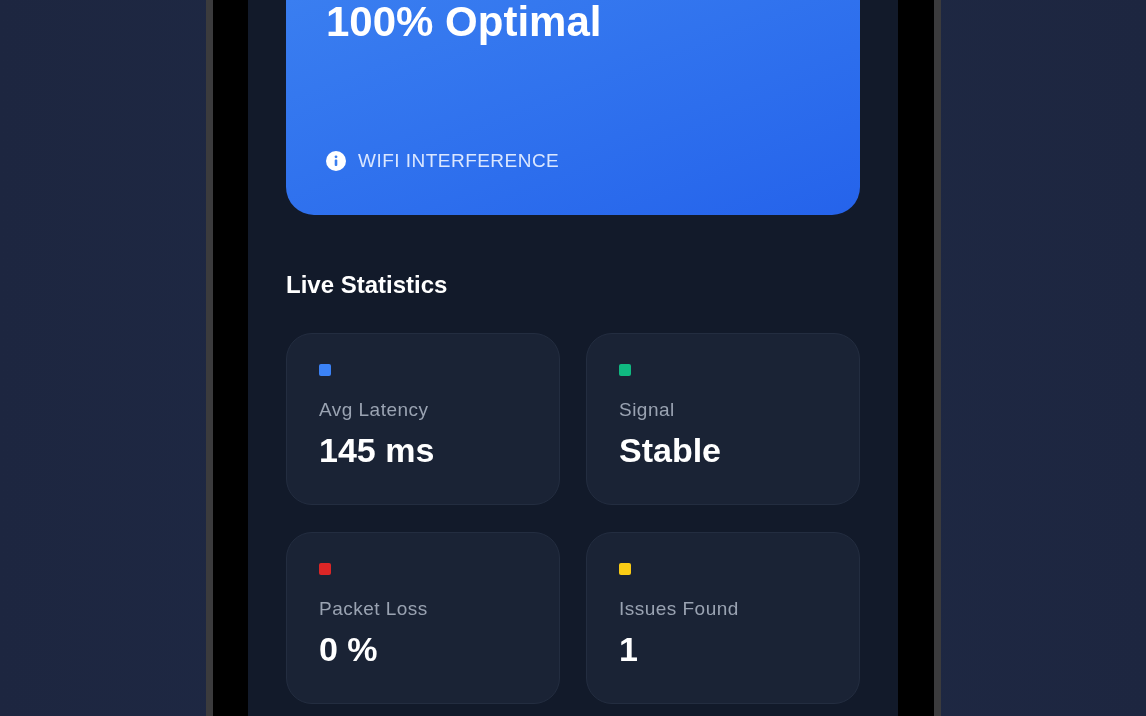 The width and height of the screenshot is (1146, 716). What do you see at coordinates (336, 160) in the screenshot?
I see `info-icon` at bounding box center [336, 160].